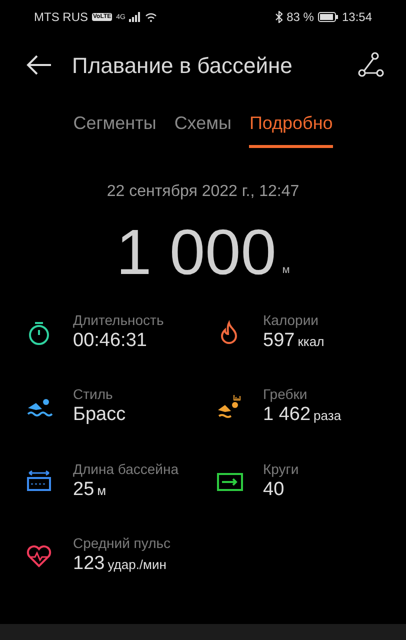 Image resolution: width=406 pixels, height=640 pixels. I want to click on metric-unit: ккал, so click(311, 342).